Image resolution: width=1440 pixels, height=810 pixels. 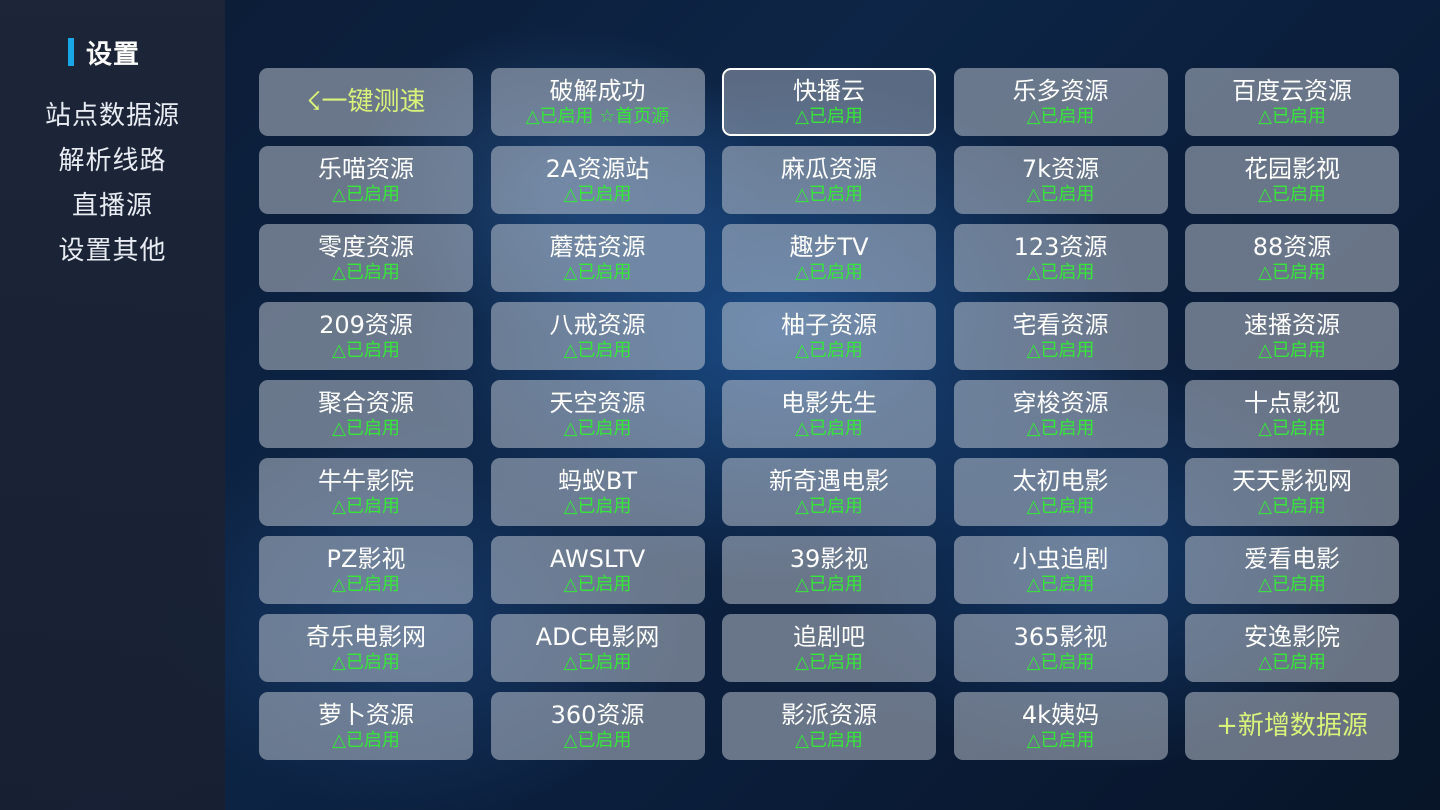 I want to click on source-tile: 88资源 △已启用, so click(x=1292, y=258).